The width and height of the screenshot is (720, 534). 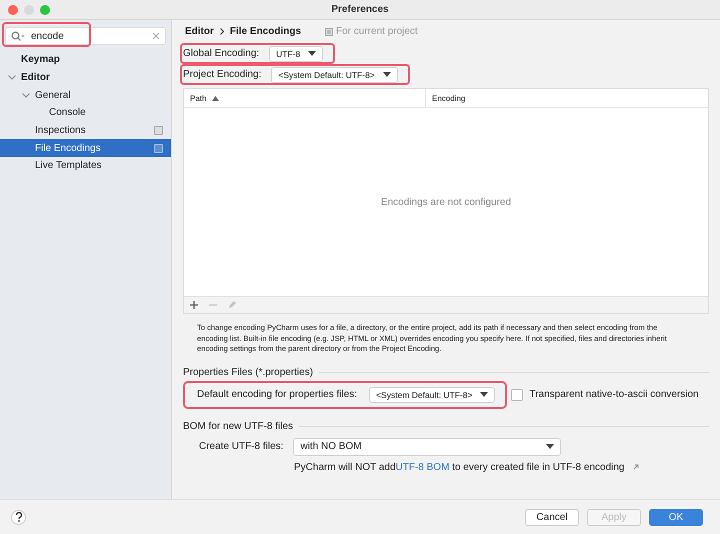 I want to click on project-scope-icon, so click(x=329, y=32).